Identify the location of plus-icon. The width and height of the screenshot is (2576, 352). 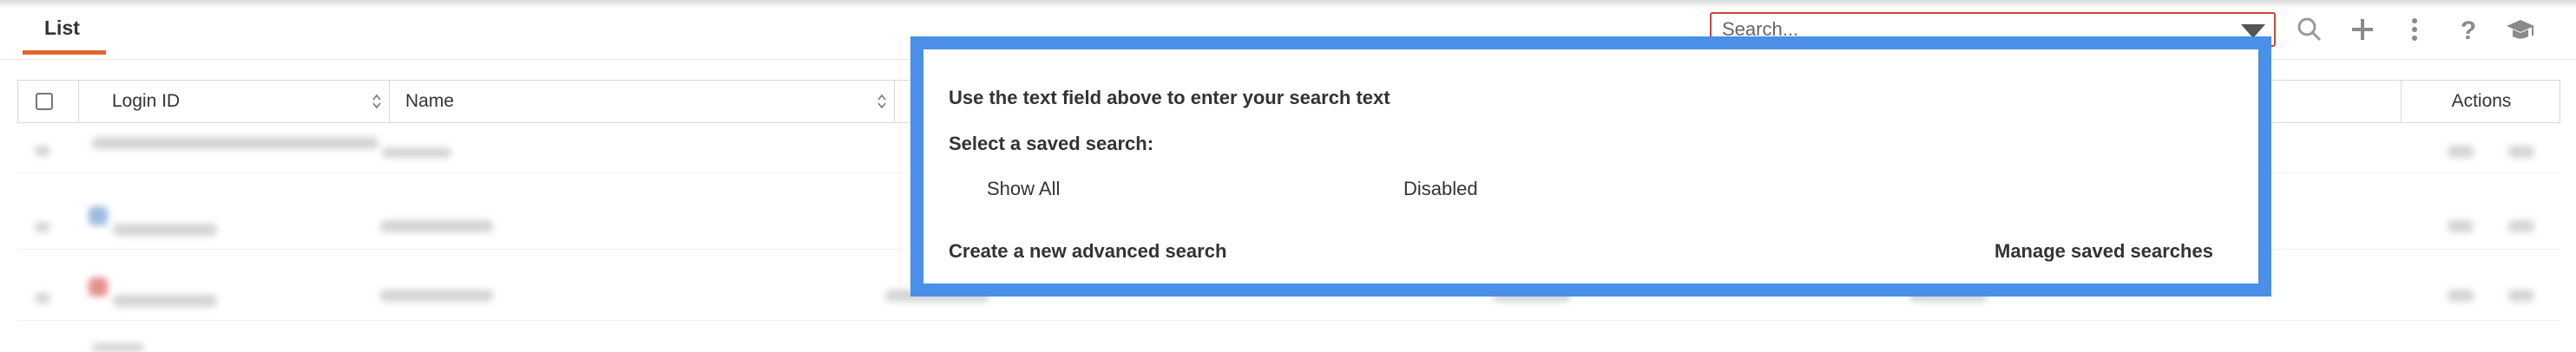
(2362, 29).